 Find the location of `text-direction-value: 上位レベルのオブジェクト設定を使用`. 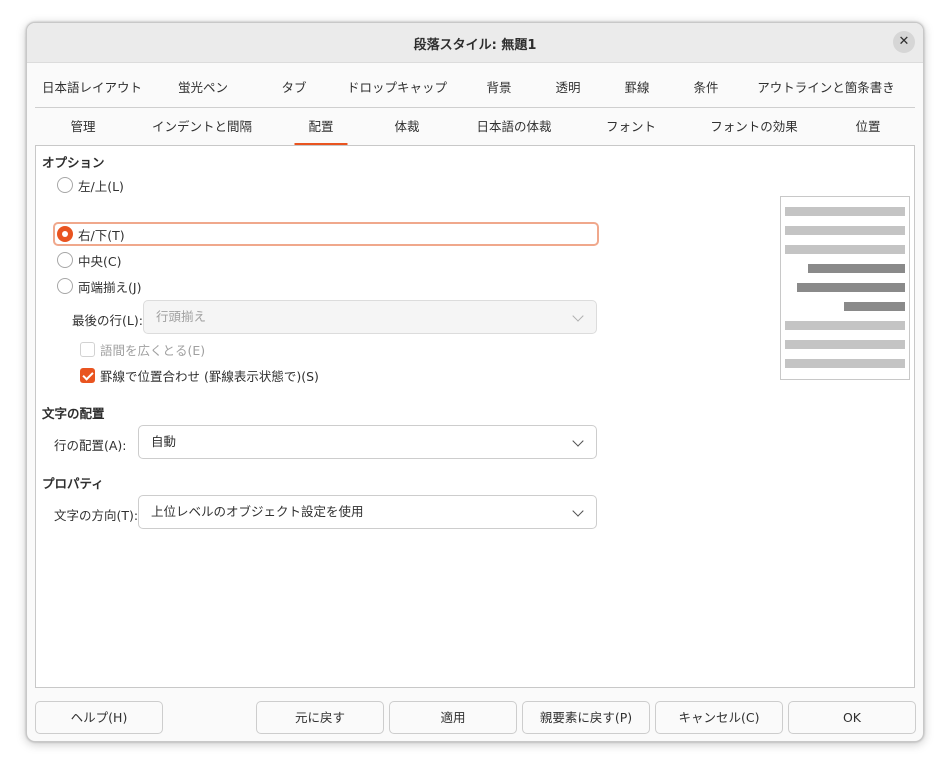

text-direction-value: 上位レベルのオブジェクト設定を使用 is located at coordinates (257, 511).